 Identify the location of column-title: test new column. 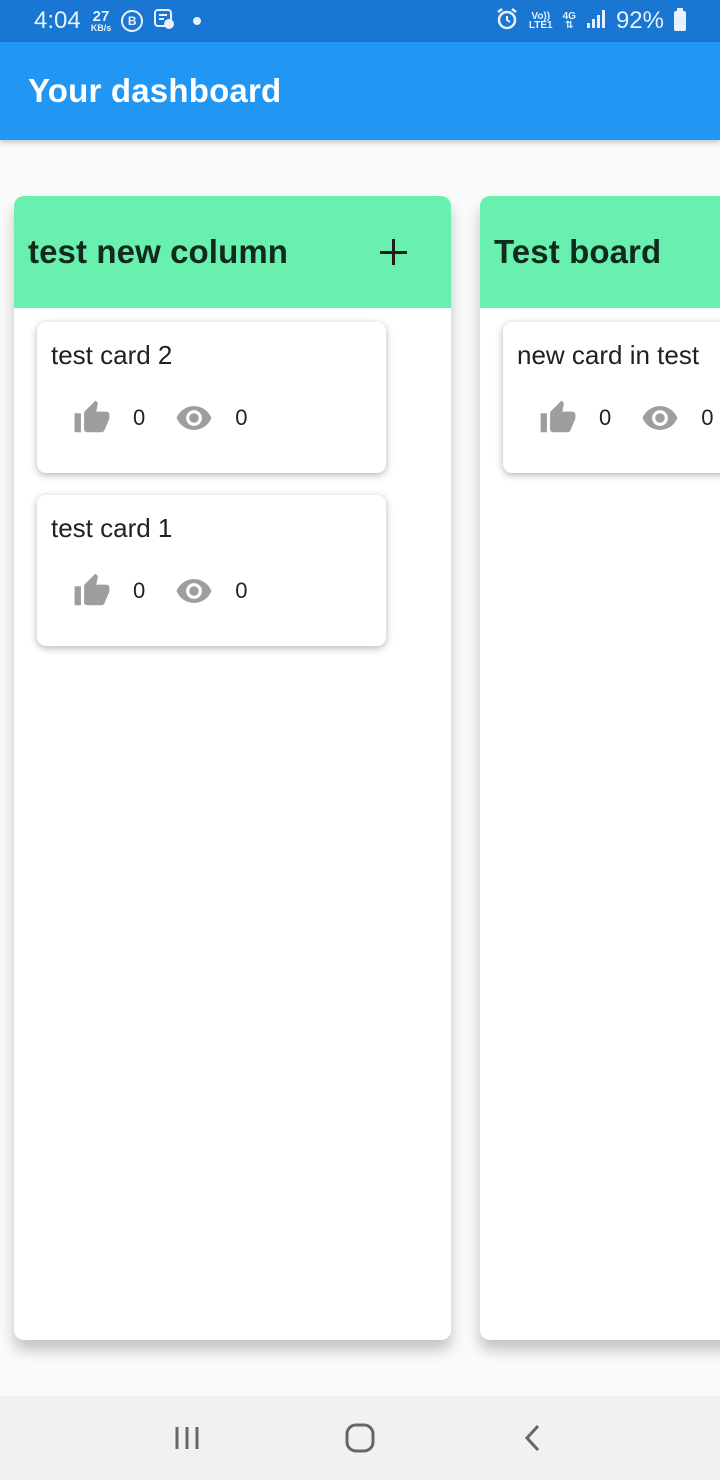
(158, 251).